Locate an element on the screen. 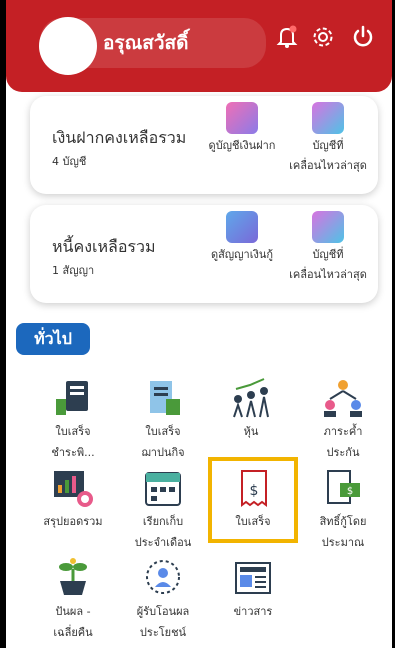 This screenshot has width=395, height=648. recent-label-1: บัญชีที่ is located at coordinates (328, 145).